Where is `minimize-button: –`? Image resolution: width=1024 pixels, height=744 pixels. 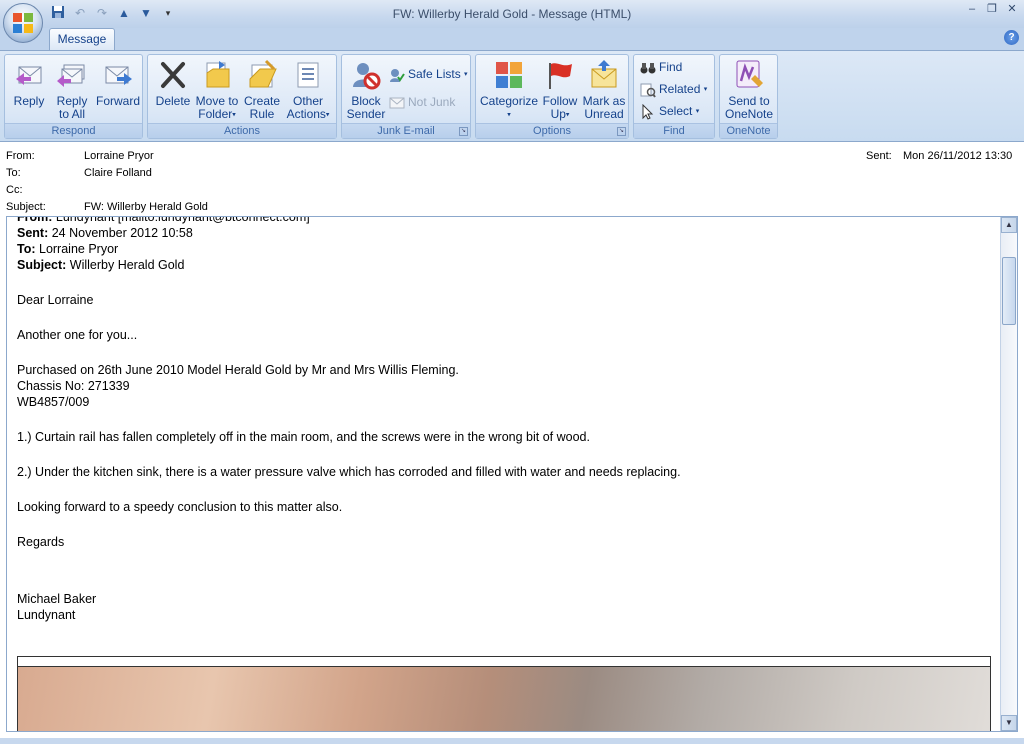
minimize-button: – is located at coordinates (972, 9).